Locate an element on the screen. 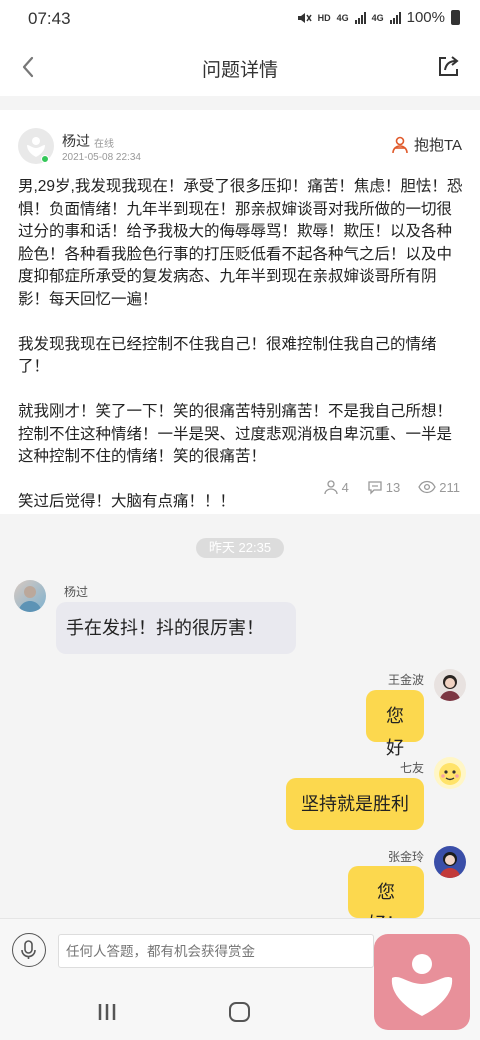  message-bubble: 手在发抖！抖的很厉害！ is located at coordinates (176, 628).